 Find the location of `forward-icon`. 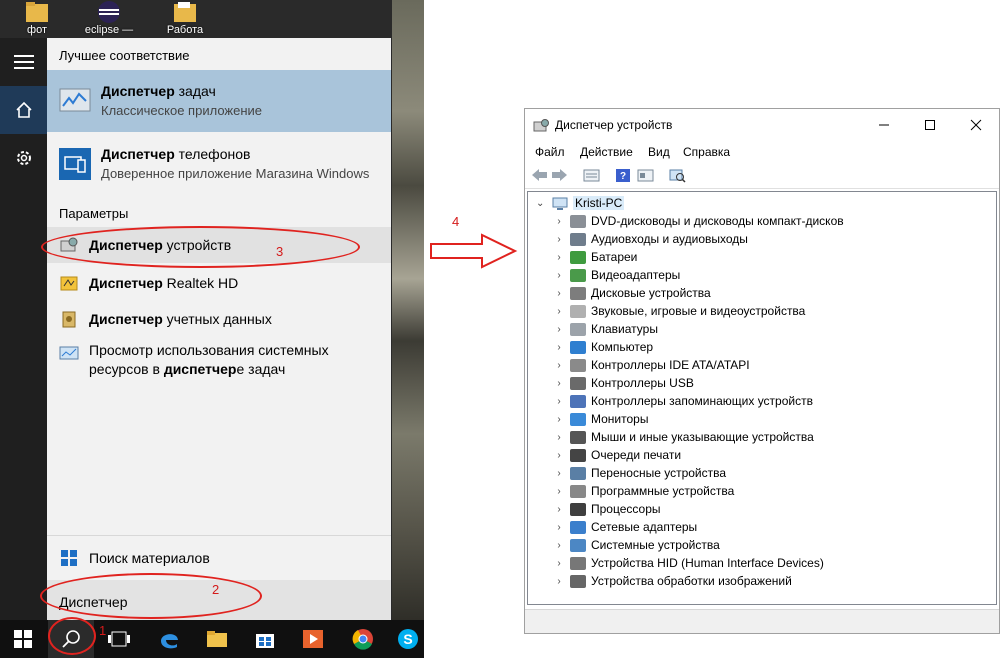

forward-icon is located at coordinates (559, 175).